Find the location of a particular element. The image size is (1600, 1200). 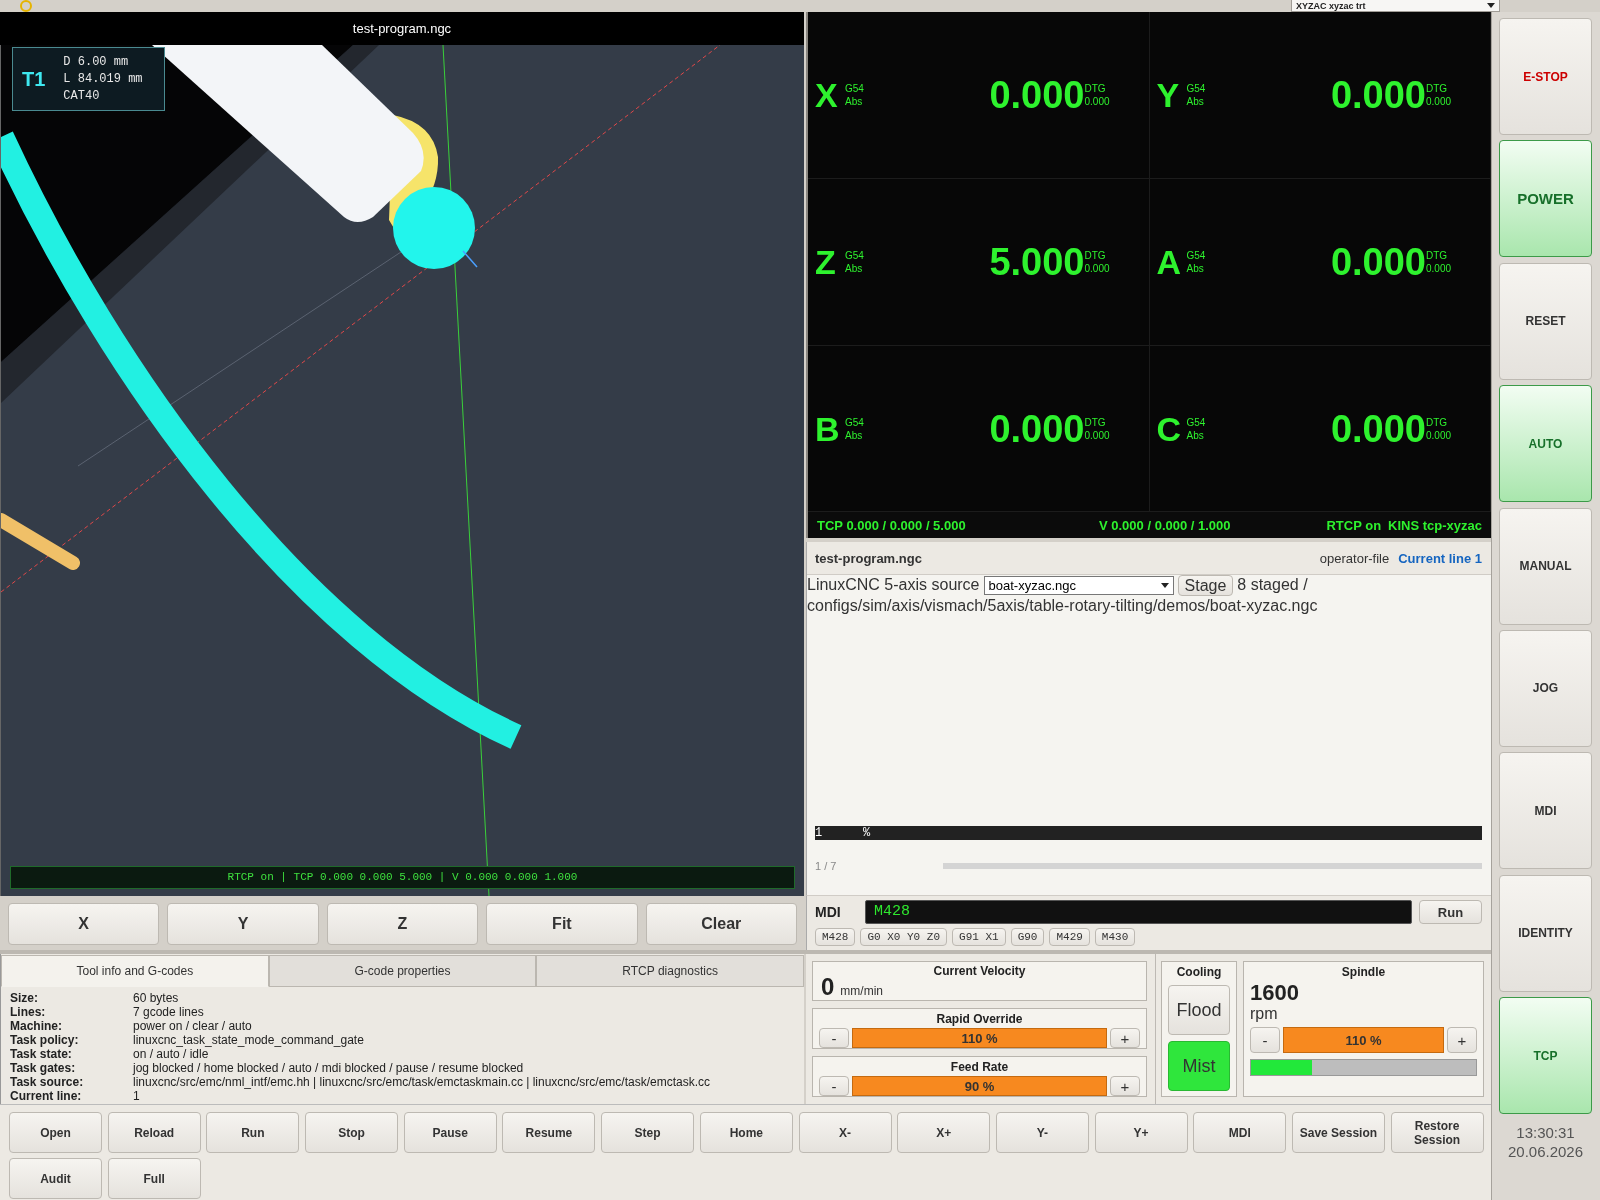

action-button: Step is located at coordinates (648, 1132).